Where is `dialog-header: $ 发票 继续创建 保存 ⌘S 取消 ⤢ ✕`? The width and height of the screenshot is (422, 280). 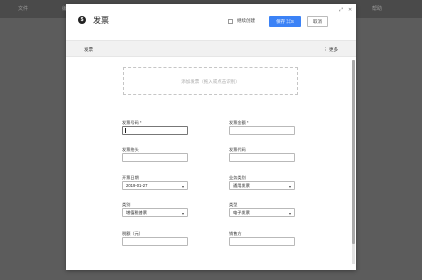
dialog-header: $ 发票 继续创建 保存 ⌘S 取消 ⤢ ✕ is located at coordinates (211, 21).